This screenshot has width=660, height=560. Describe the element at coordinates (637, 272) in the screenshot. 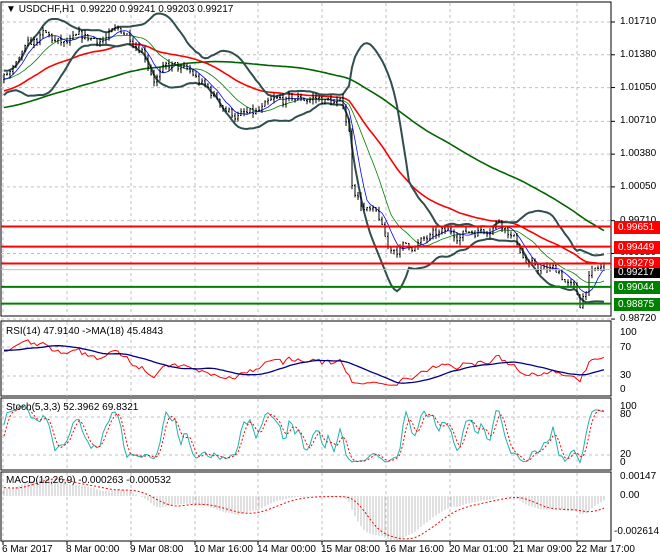

I see `current-price-tag: 0.99217` at that location.